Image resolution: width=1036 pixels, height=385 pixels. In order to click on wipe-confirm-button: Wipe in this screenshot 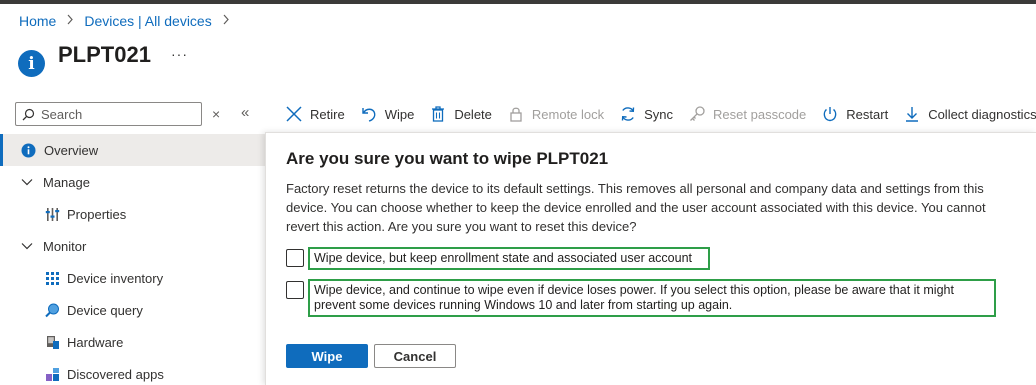, I will do `click(327, 356)`.